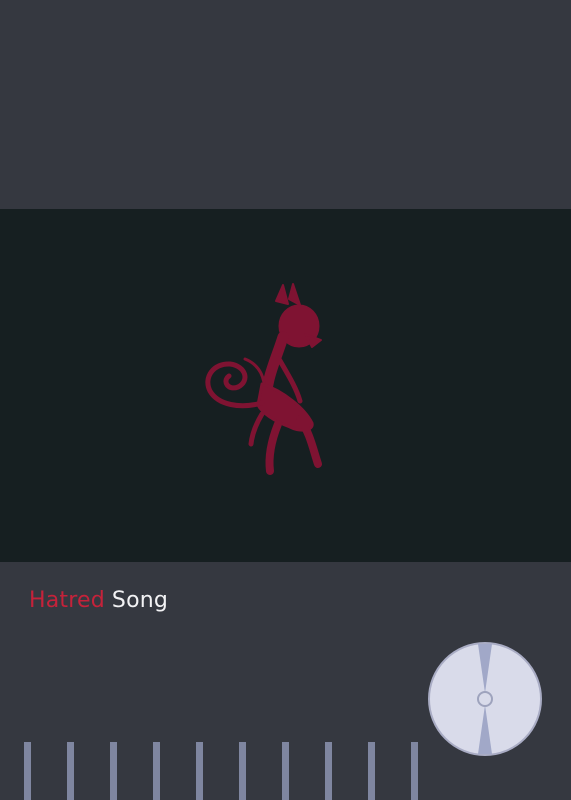 The height and width of the screenshot is (800, 571). Describe the element at coordinates (67, 600) in the screenshot. I see `song-title-accent: Hatred` at that location.